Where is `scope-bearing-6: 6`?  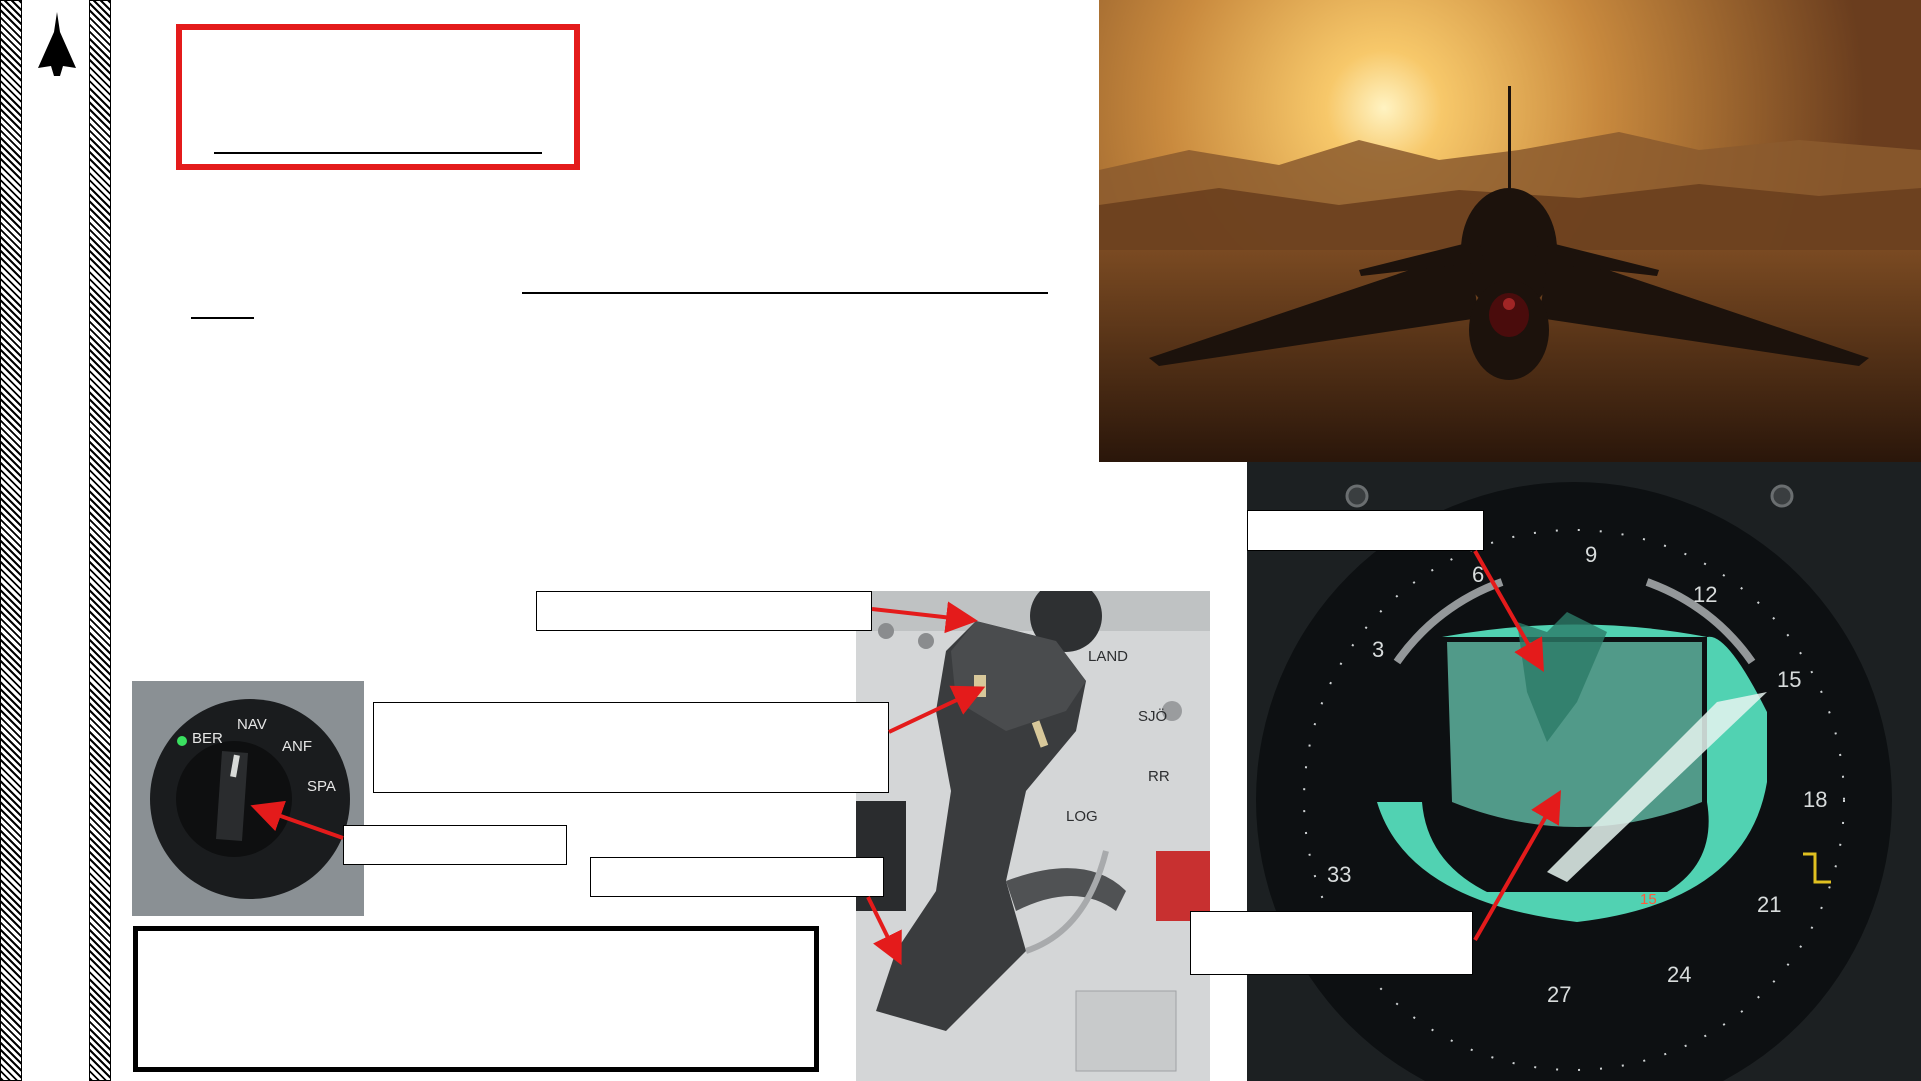
scope-bearing-6: 6 is located at coordinates (1478, 574).